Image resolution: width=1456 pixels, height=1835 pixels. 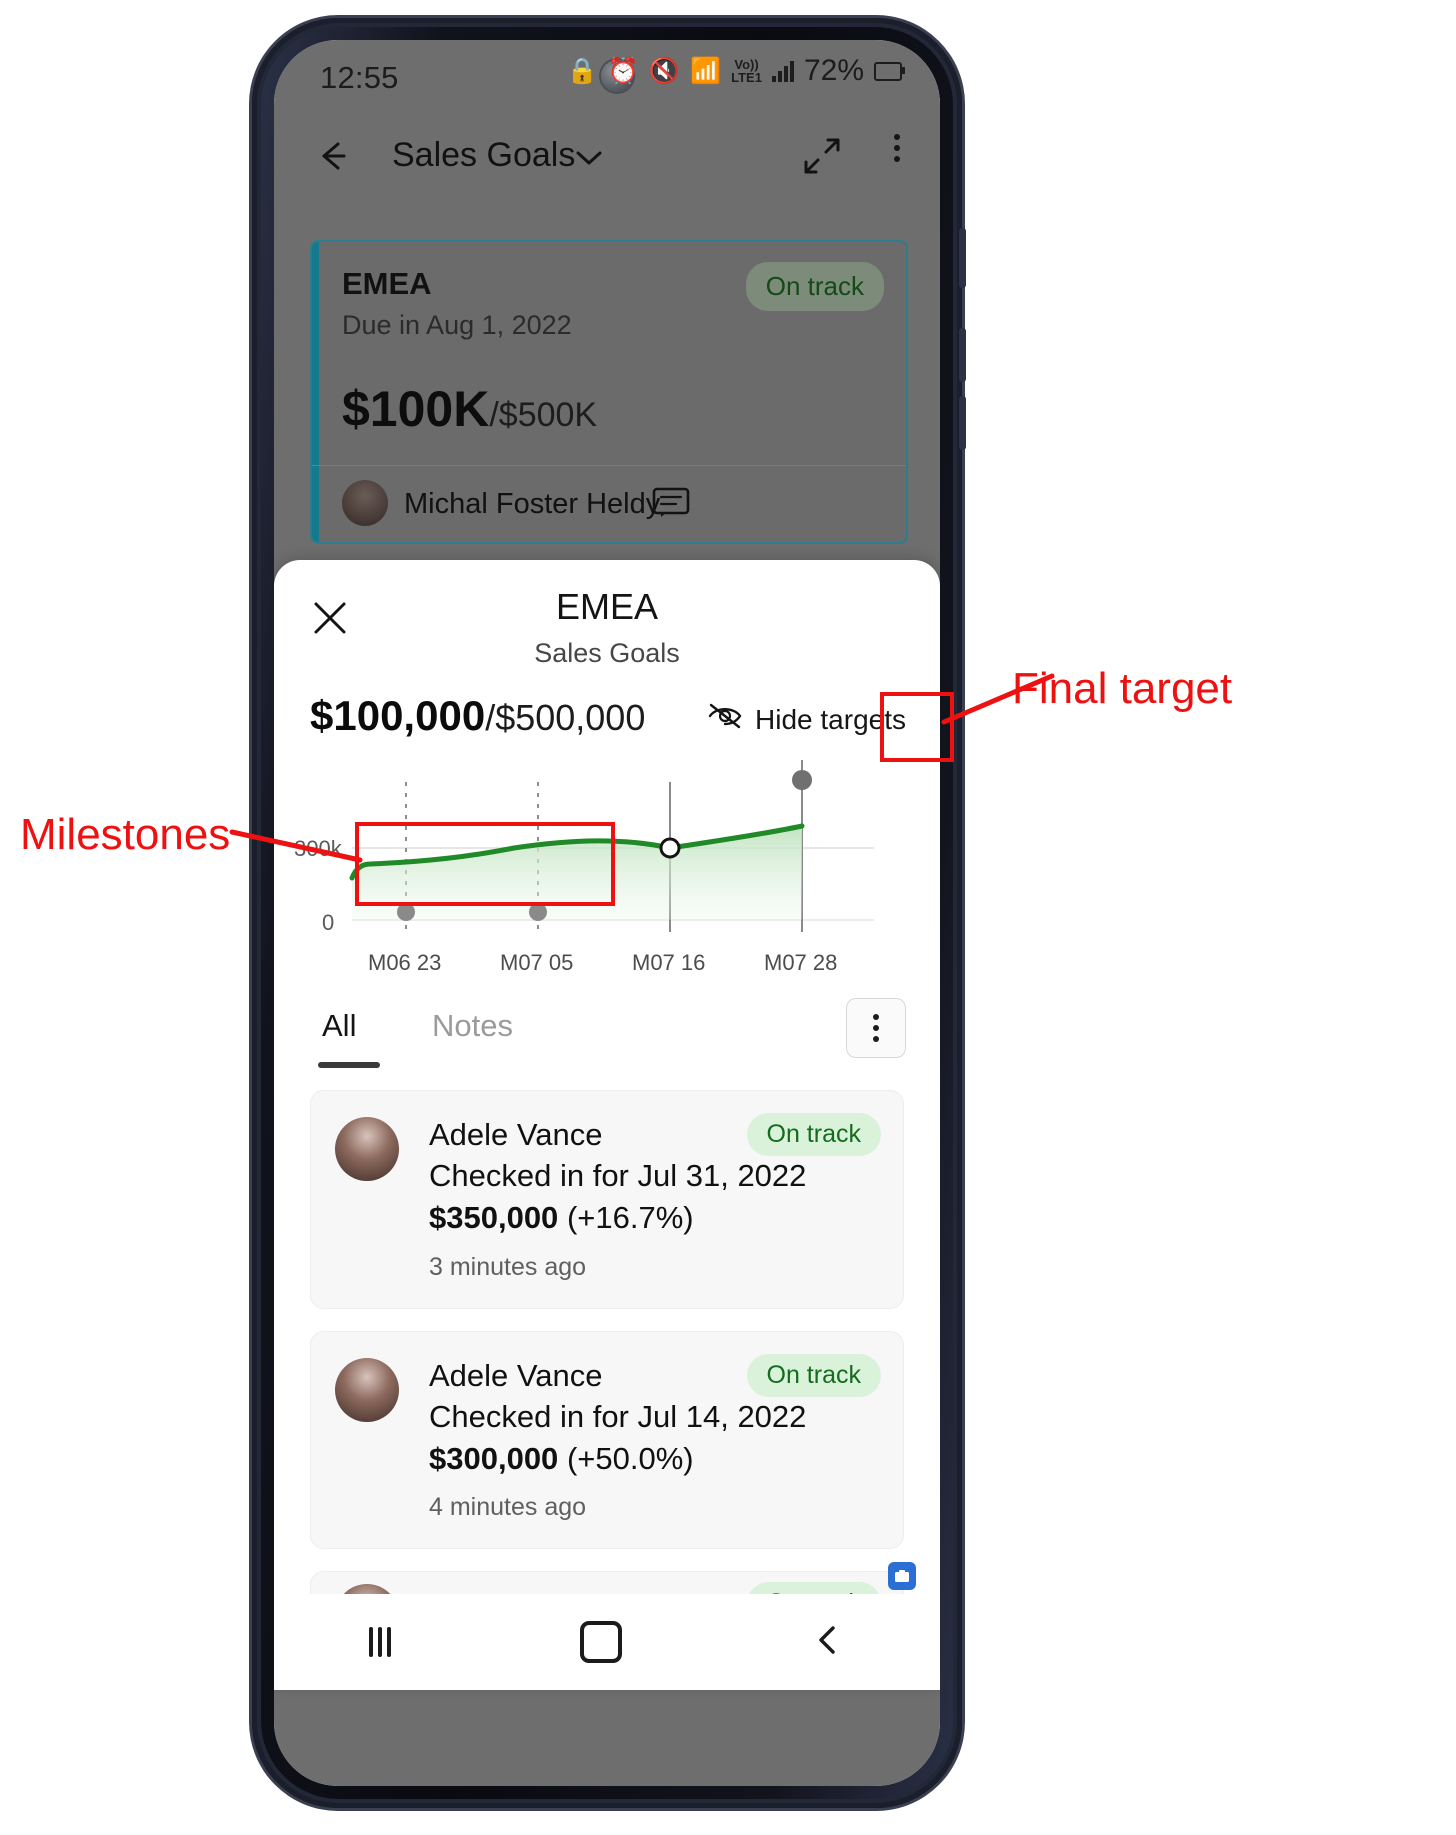 I want to click on activity-checkin-text: Checked in for Jul 14, 2022, so click(x=618, y=1416).